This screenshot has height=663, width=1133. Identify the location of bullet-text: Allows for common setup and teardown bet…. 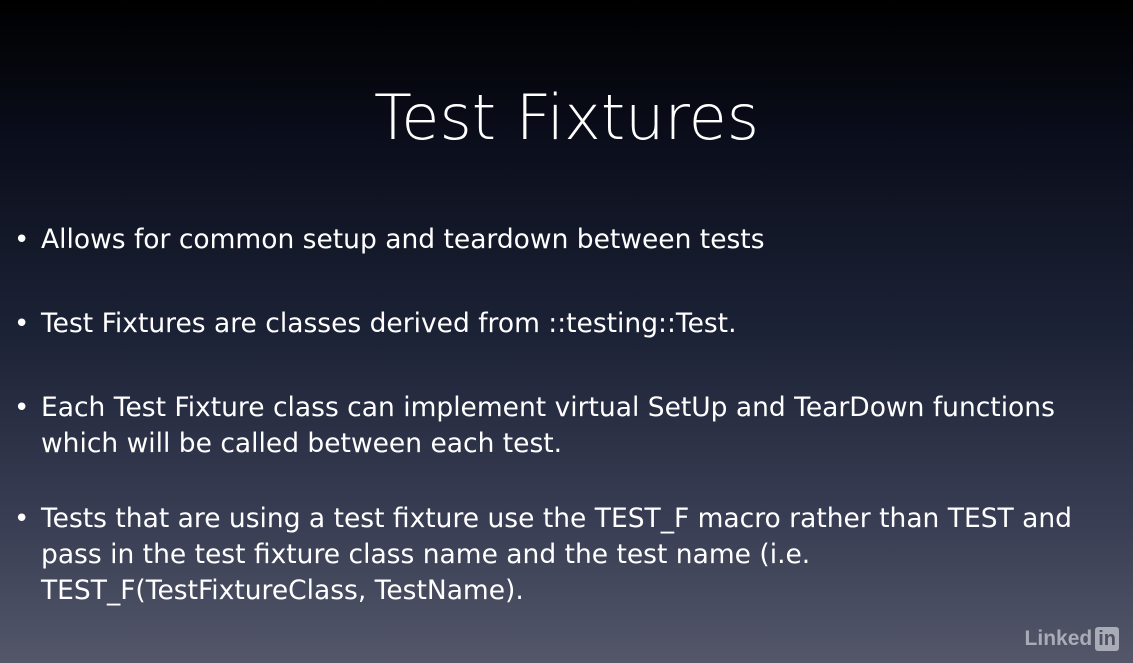
(403, 239).